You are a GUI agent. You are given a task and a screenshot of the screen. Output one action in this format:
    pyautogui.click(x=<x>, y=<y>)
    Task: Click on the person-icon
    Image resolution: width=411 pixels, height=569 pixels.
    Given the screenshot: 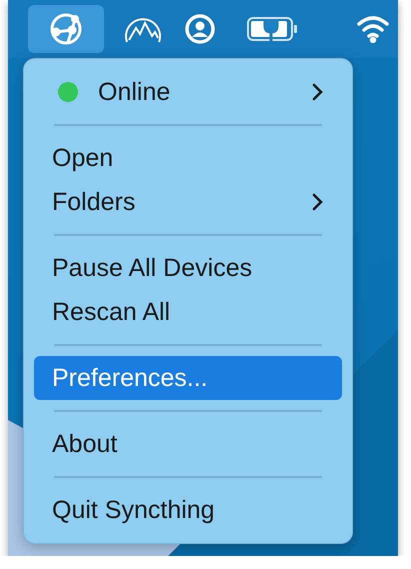 What is the action you would take?
    pyautogui.click(x=200, y=29)
    